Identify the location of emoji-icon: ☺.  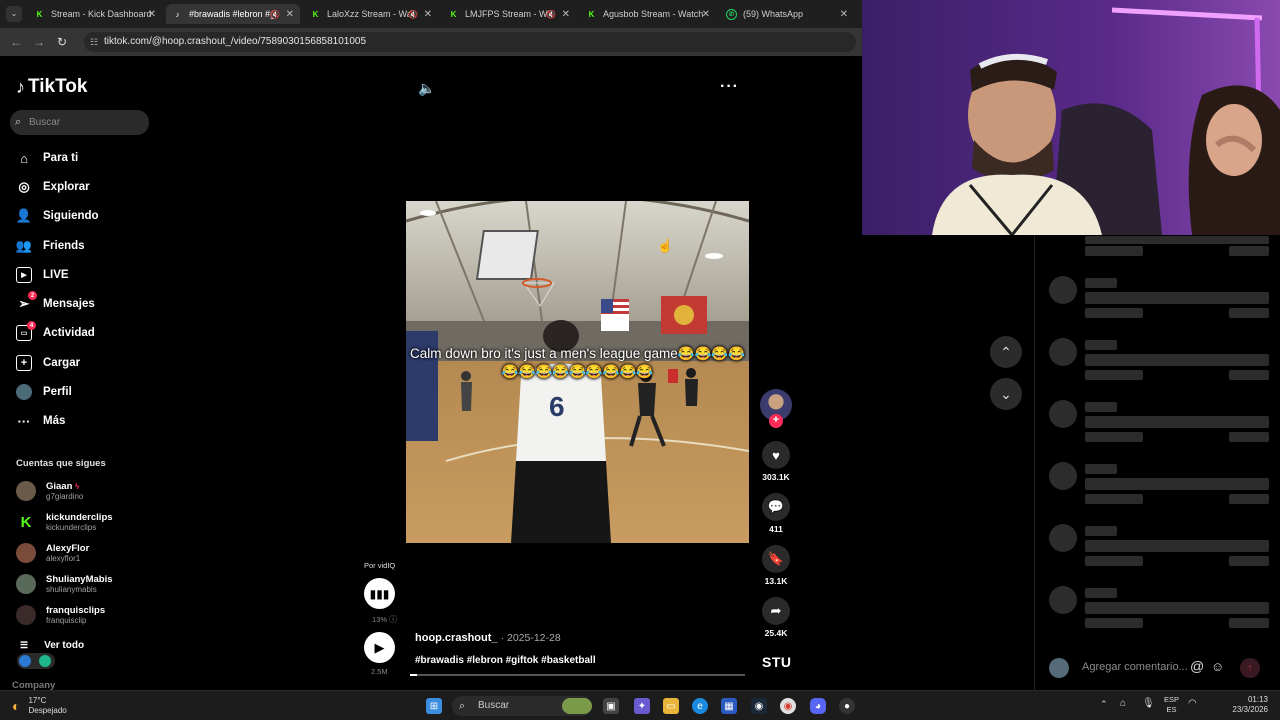
(1217, 666).